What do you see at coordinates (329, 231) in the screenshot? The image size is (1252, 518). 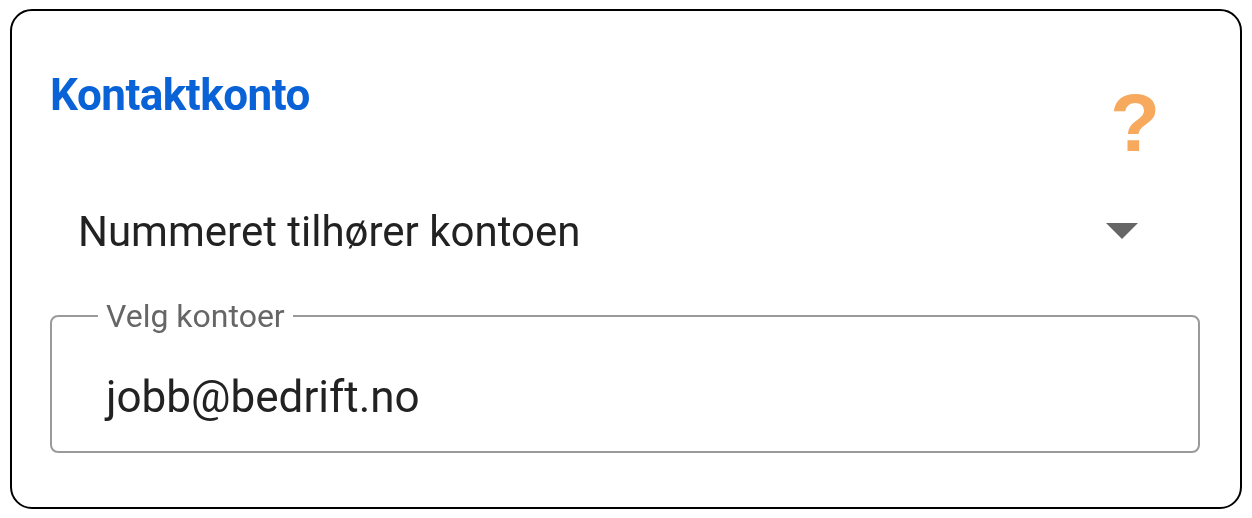 I see `dropdown-value: Nummeret tilhører kontoen` at bounding box center [329, 231].